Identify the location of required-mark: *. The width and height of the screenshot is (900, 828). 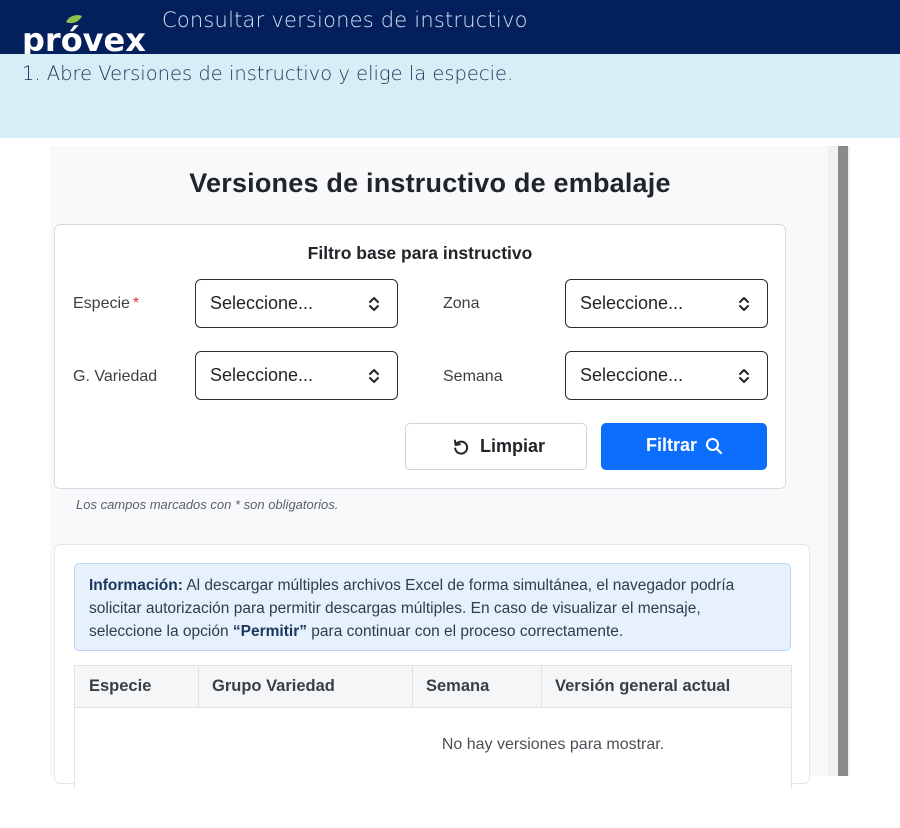
(136, 303).